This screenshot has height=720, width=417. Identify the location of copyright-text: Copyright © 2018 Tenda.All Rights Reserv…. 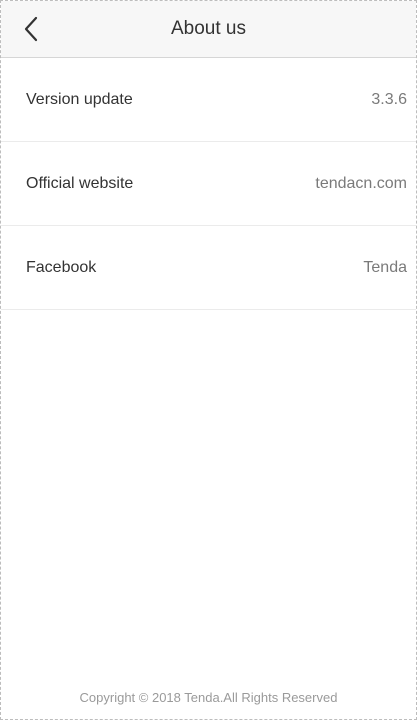
(208, 697).